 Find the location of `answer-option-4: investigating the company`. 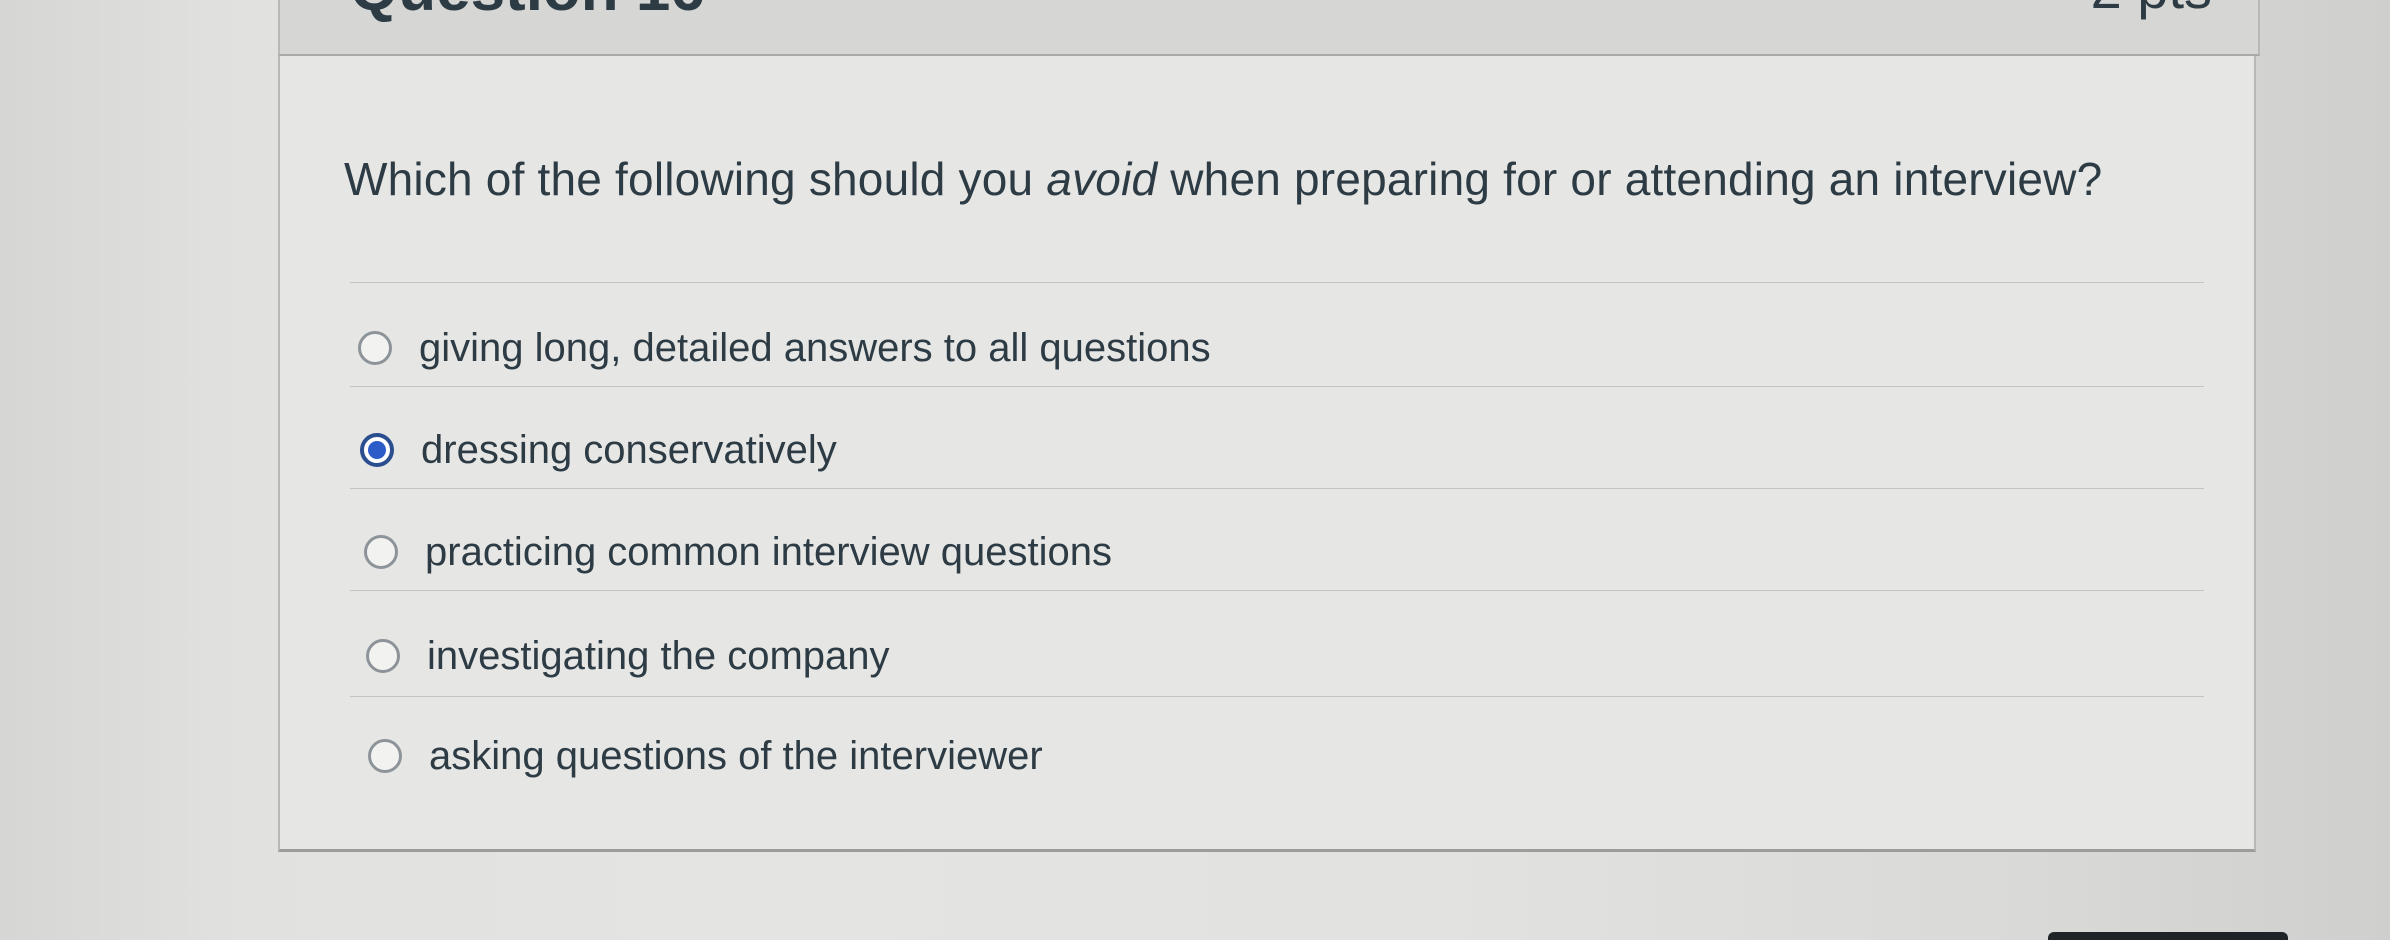

answer-option-4: investigating the company is located at coordinates (628, 656).